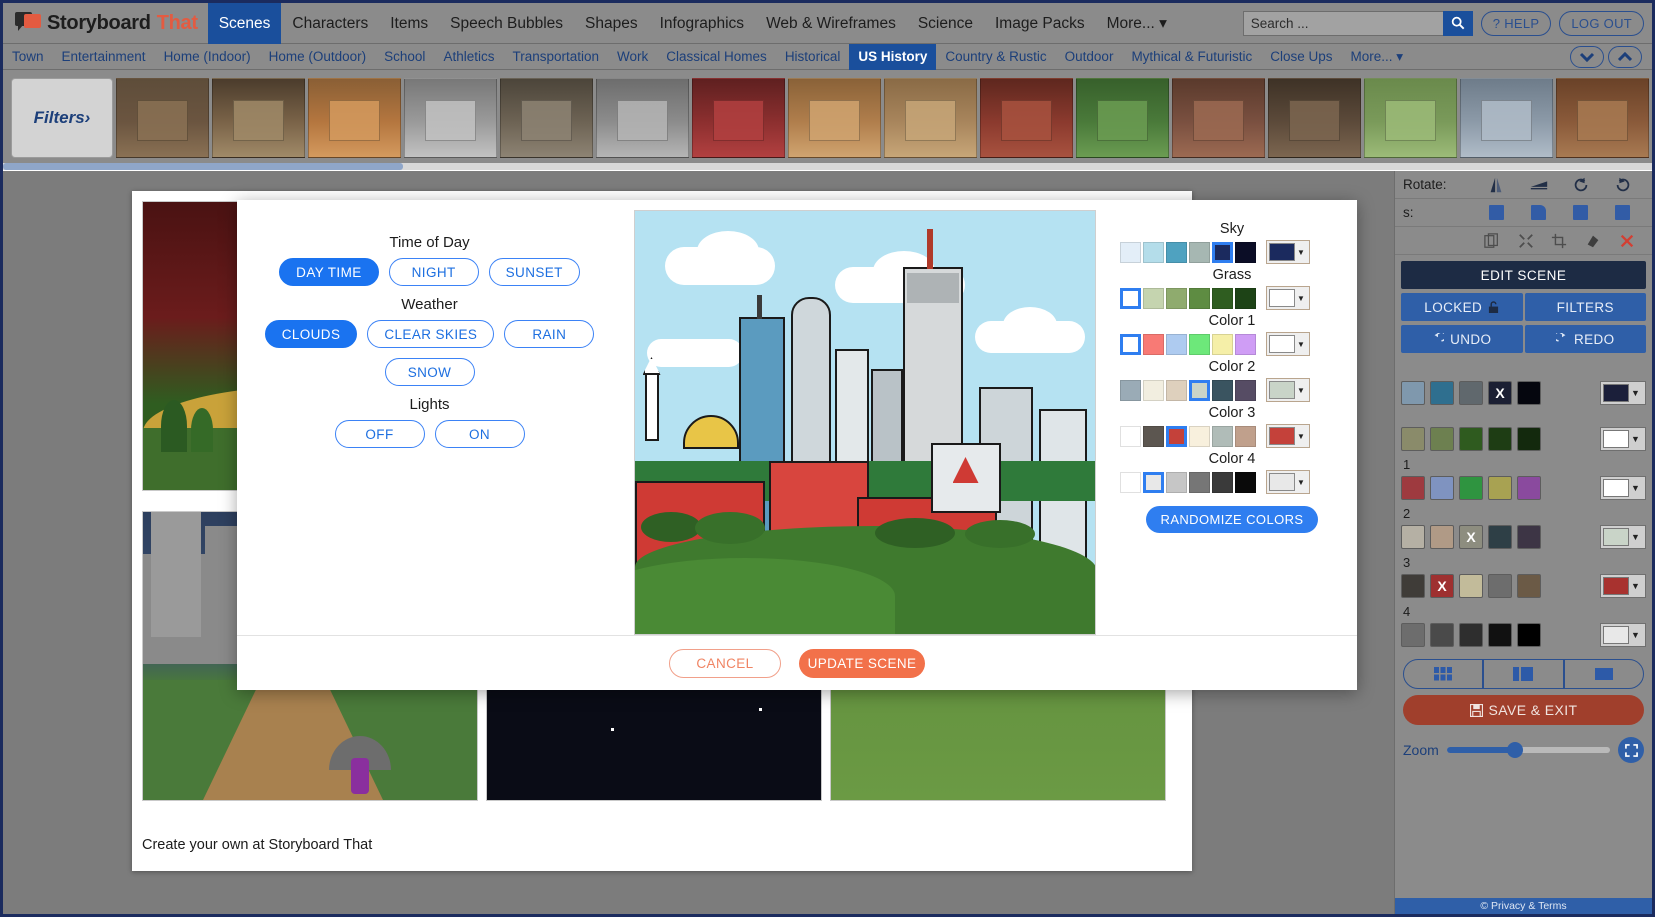 This screenshot has height=917, width=1655. I want to click on option-time-of-day-night: NIGHT, so click(433, 272).